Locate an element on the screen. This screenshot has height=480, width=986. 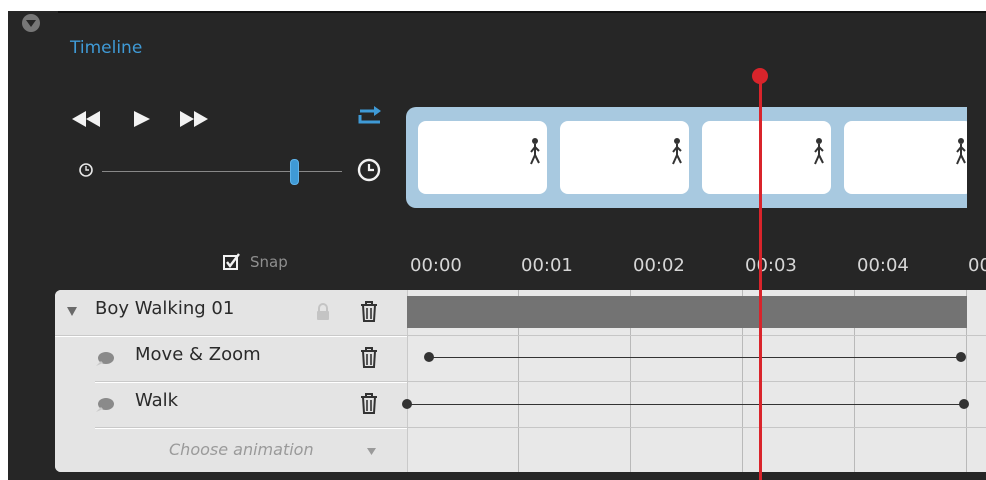
expand-triangle-icon is located at coordinates (72, 311).